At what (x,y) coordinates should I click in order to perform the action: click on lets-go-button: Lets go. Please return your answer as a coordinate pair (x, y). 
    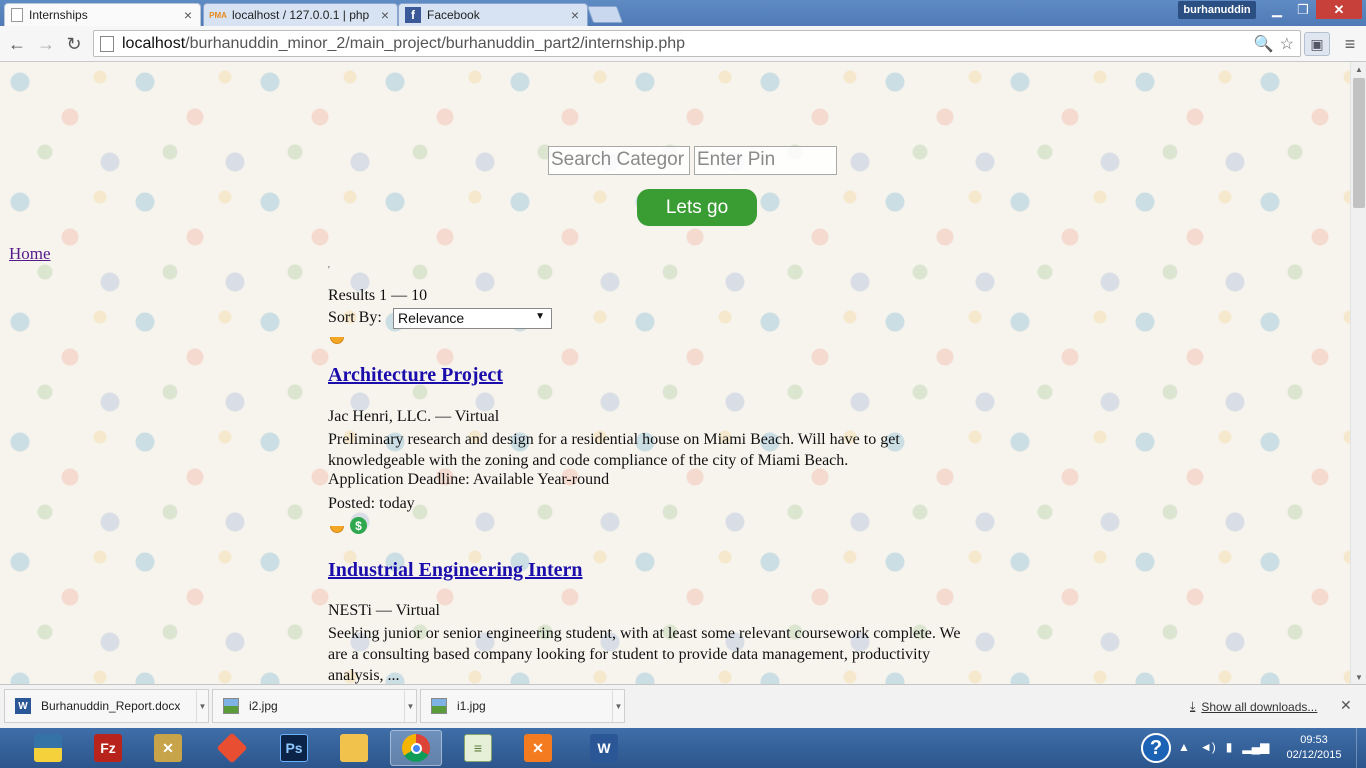
    Looking at the image, I should click on (697, 207).